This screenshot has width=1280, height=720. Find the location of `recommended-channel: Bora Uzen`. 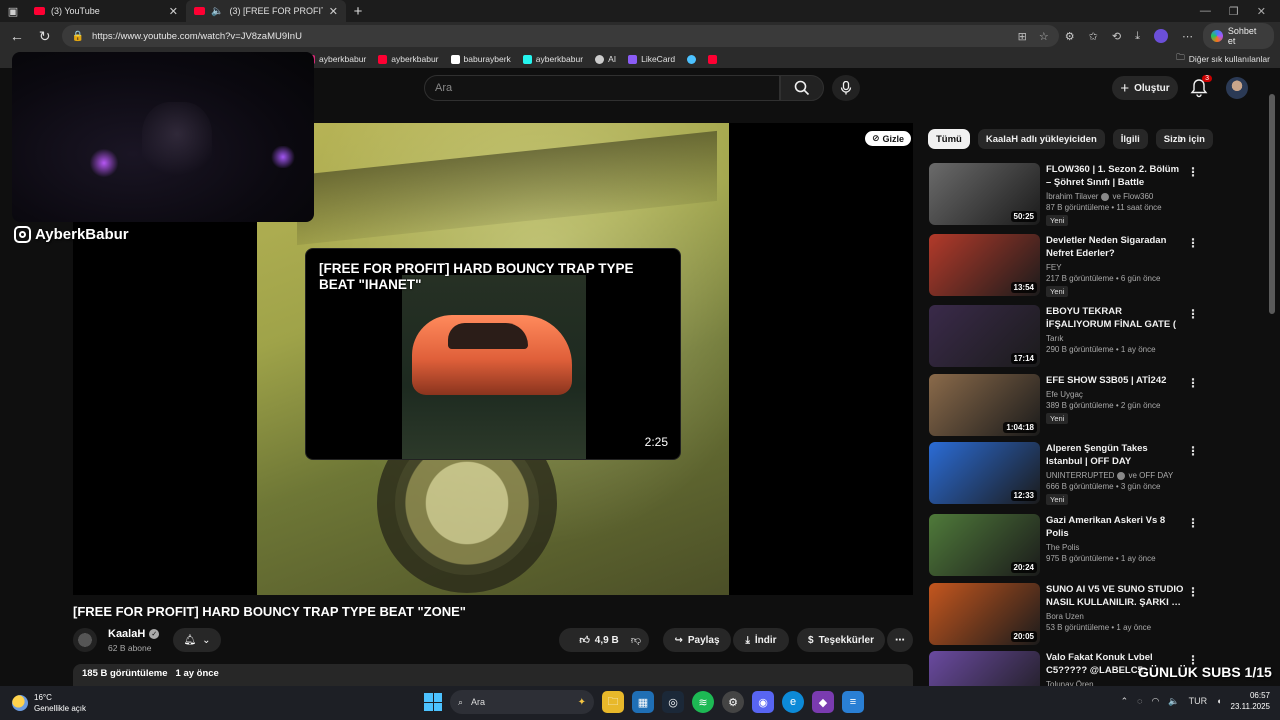

recommended-channel: Bora Uzen is located at coordinates (1115, 616).